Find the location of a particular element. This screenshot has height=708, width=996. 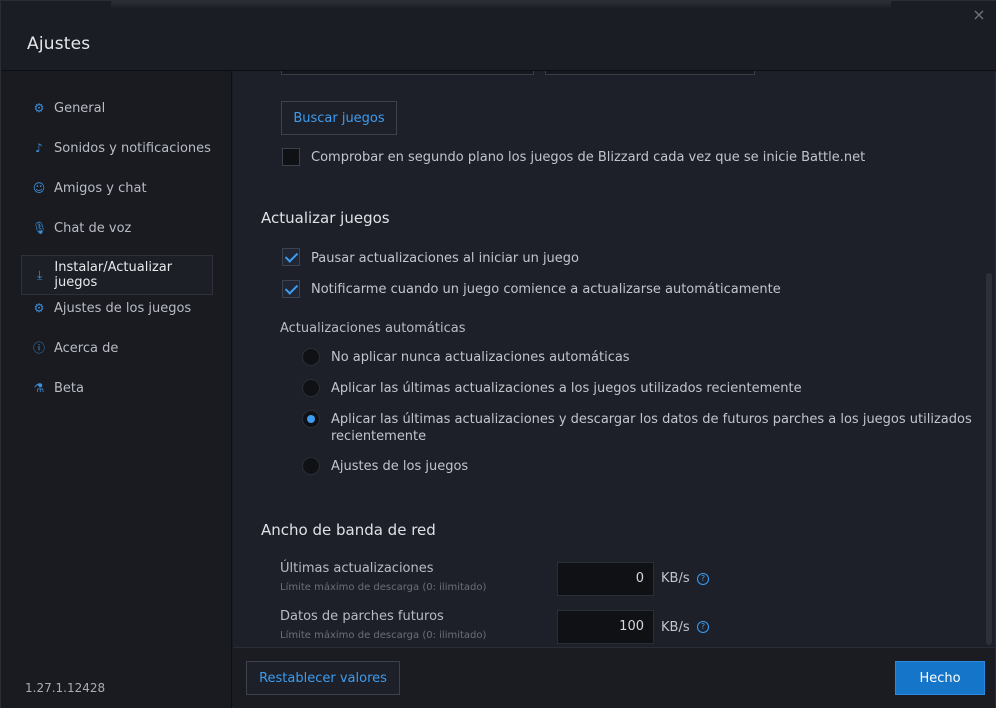

auto-update-game-settings-radio is located at coordinates (311, 466).